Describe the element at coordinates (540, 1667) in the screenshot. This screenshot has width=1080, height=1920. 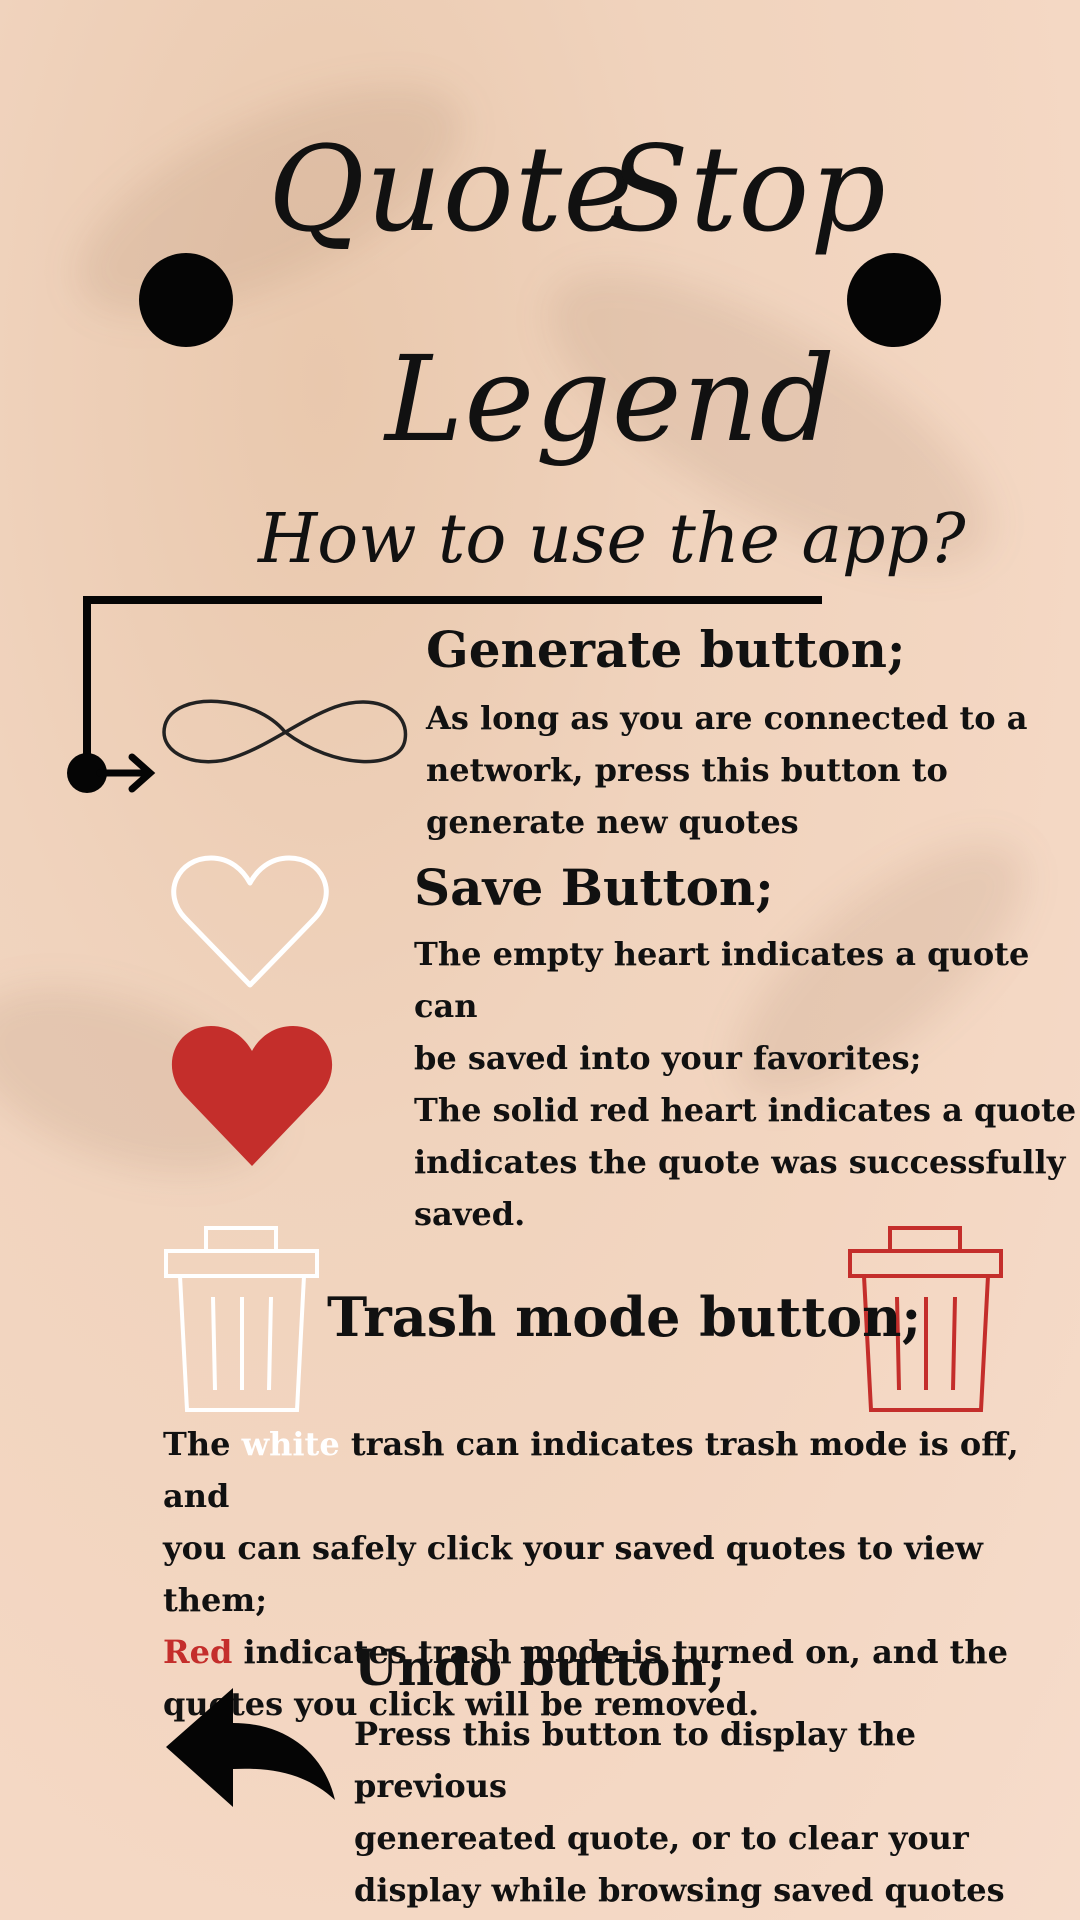
I see `undo-heading: Undo button;` at that location.